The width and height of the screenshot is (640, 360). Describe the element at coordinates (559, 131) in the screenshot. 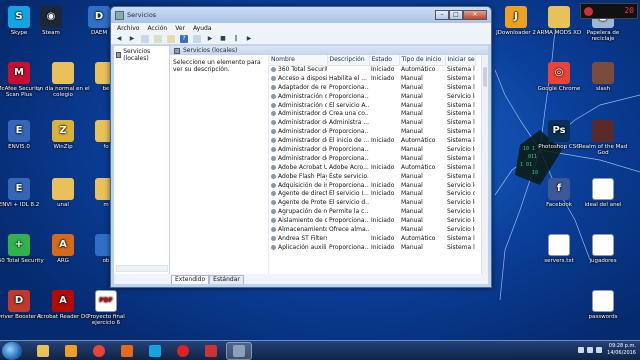

I see `photoshop-icon: Ps` at that location.